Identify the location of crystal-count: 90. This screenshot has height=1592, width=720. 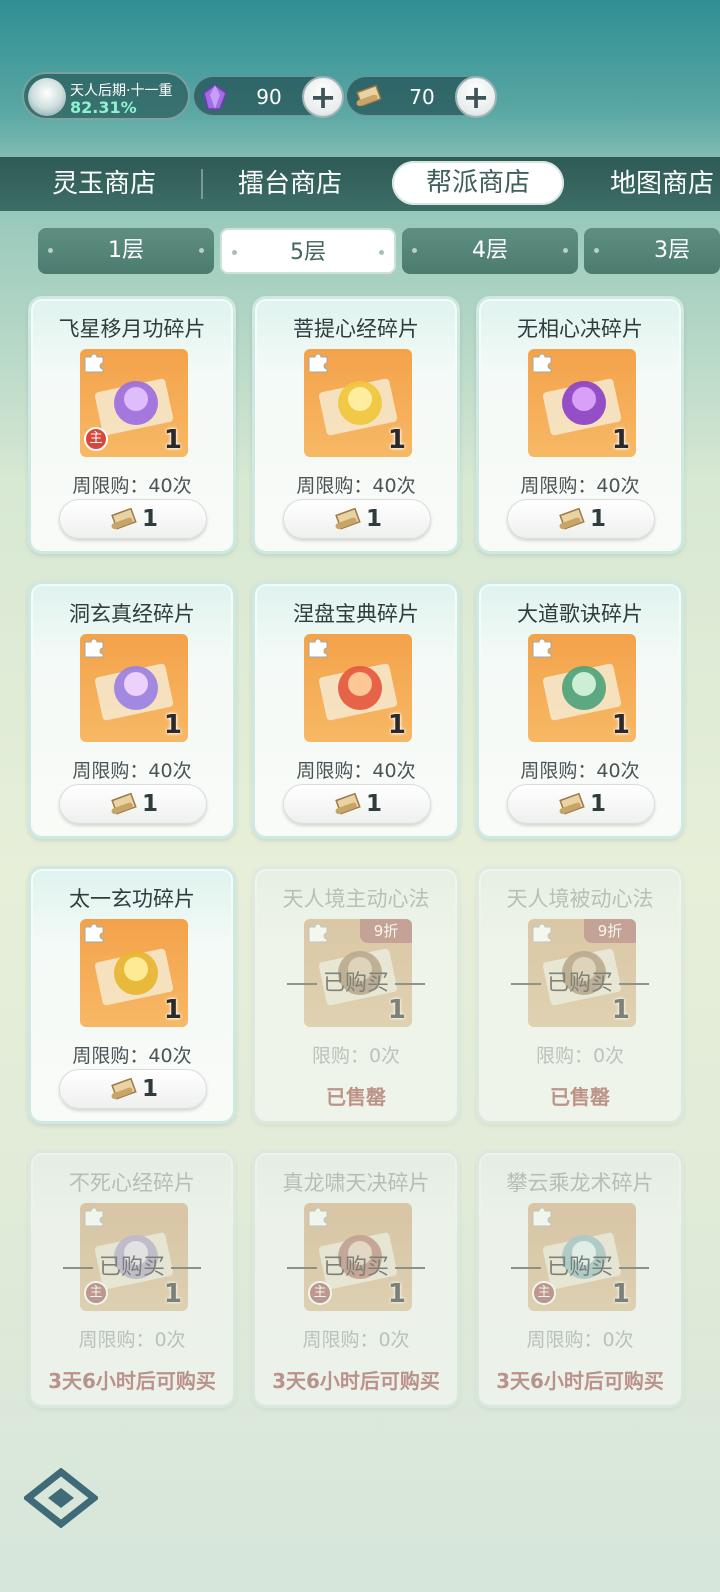
(269, 97).